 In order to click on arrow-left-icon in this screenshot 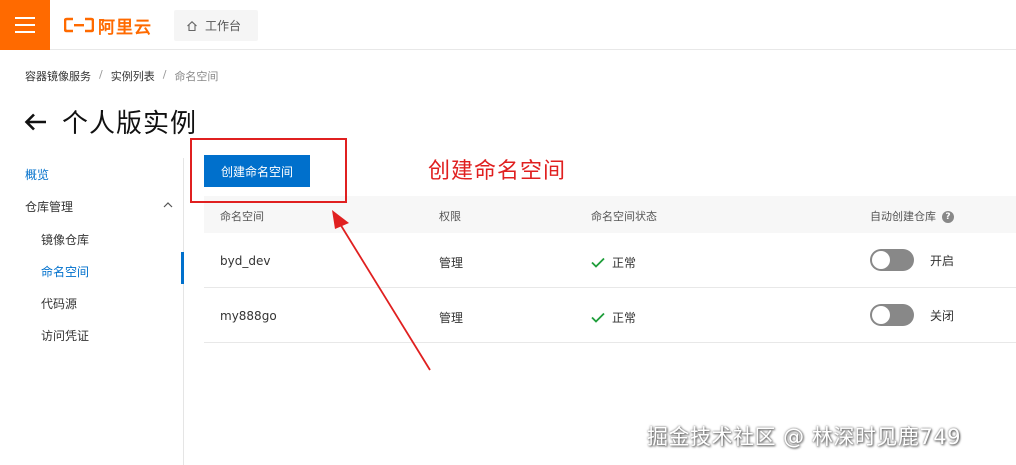, I will do `click(36, 122)`.